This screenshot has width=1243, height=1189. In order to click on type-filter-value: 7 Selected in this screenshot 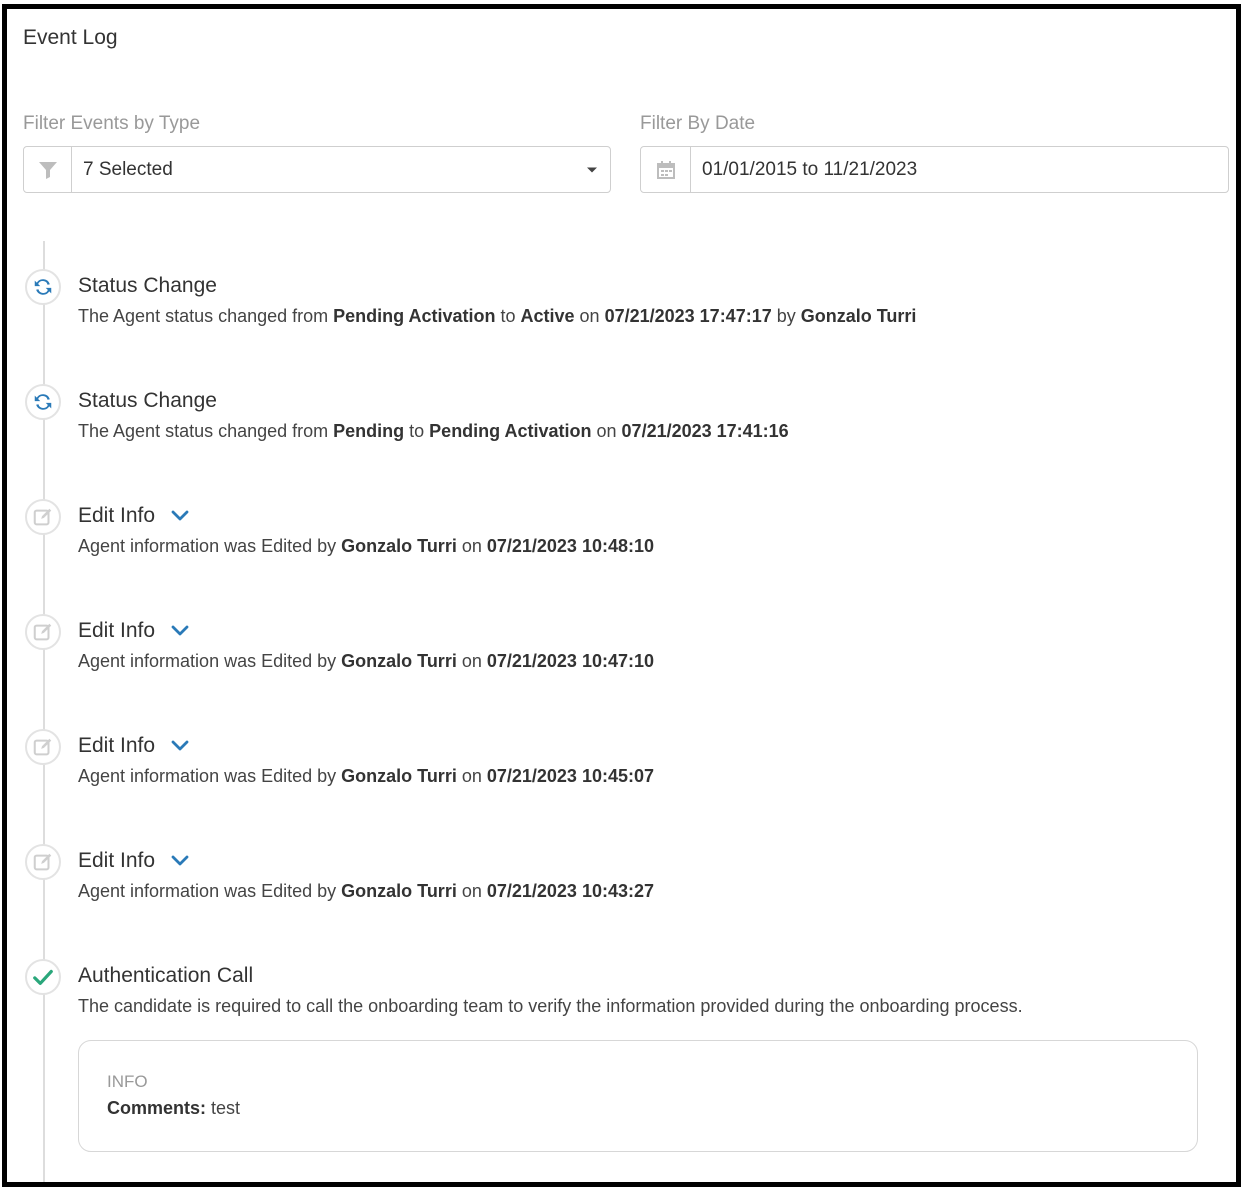, I will do `click(128, 169)`.